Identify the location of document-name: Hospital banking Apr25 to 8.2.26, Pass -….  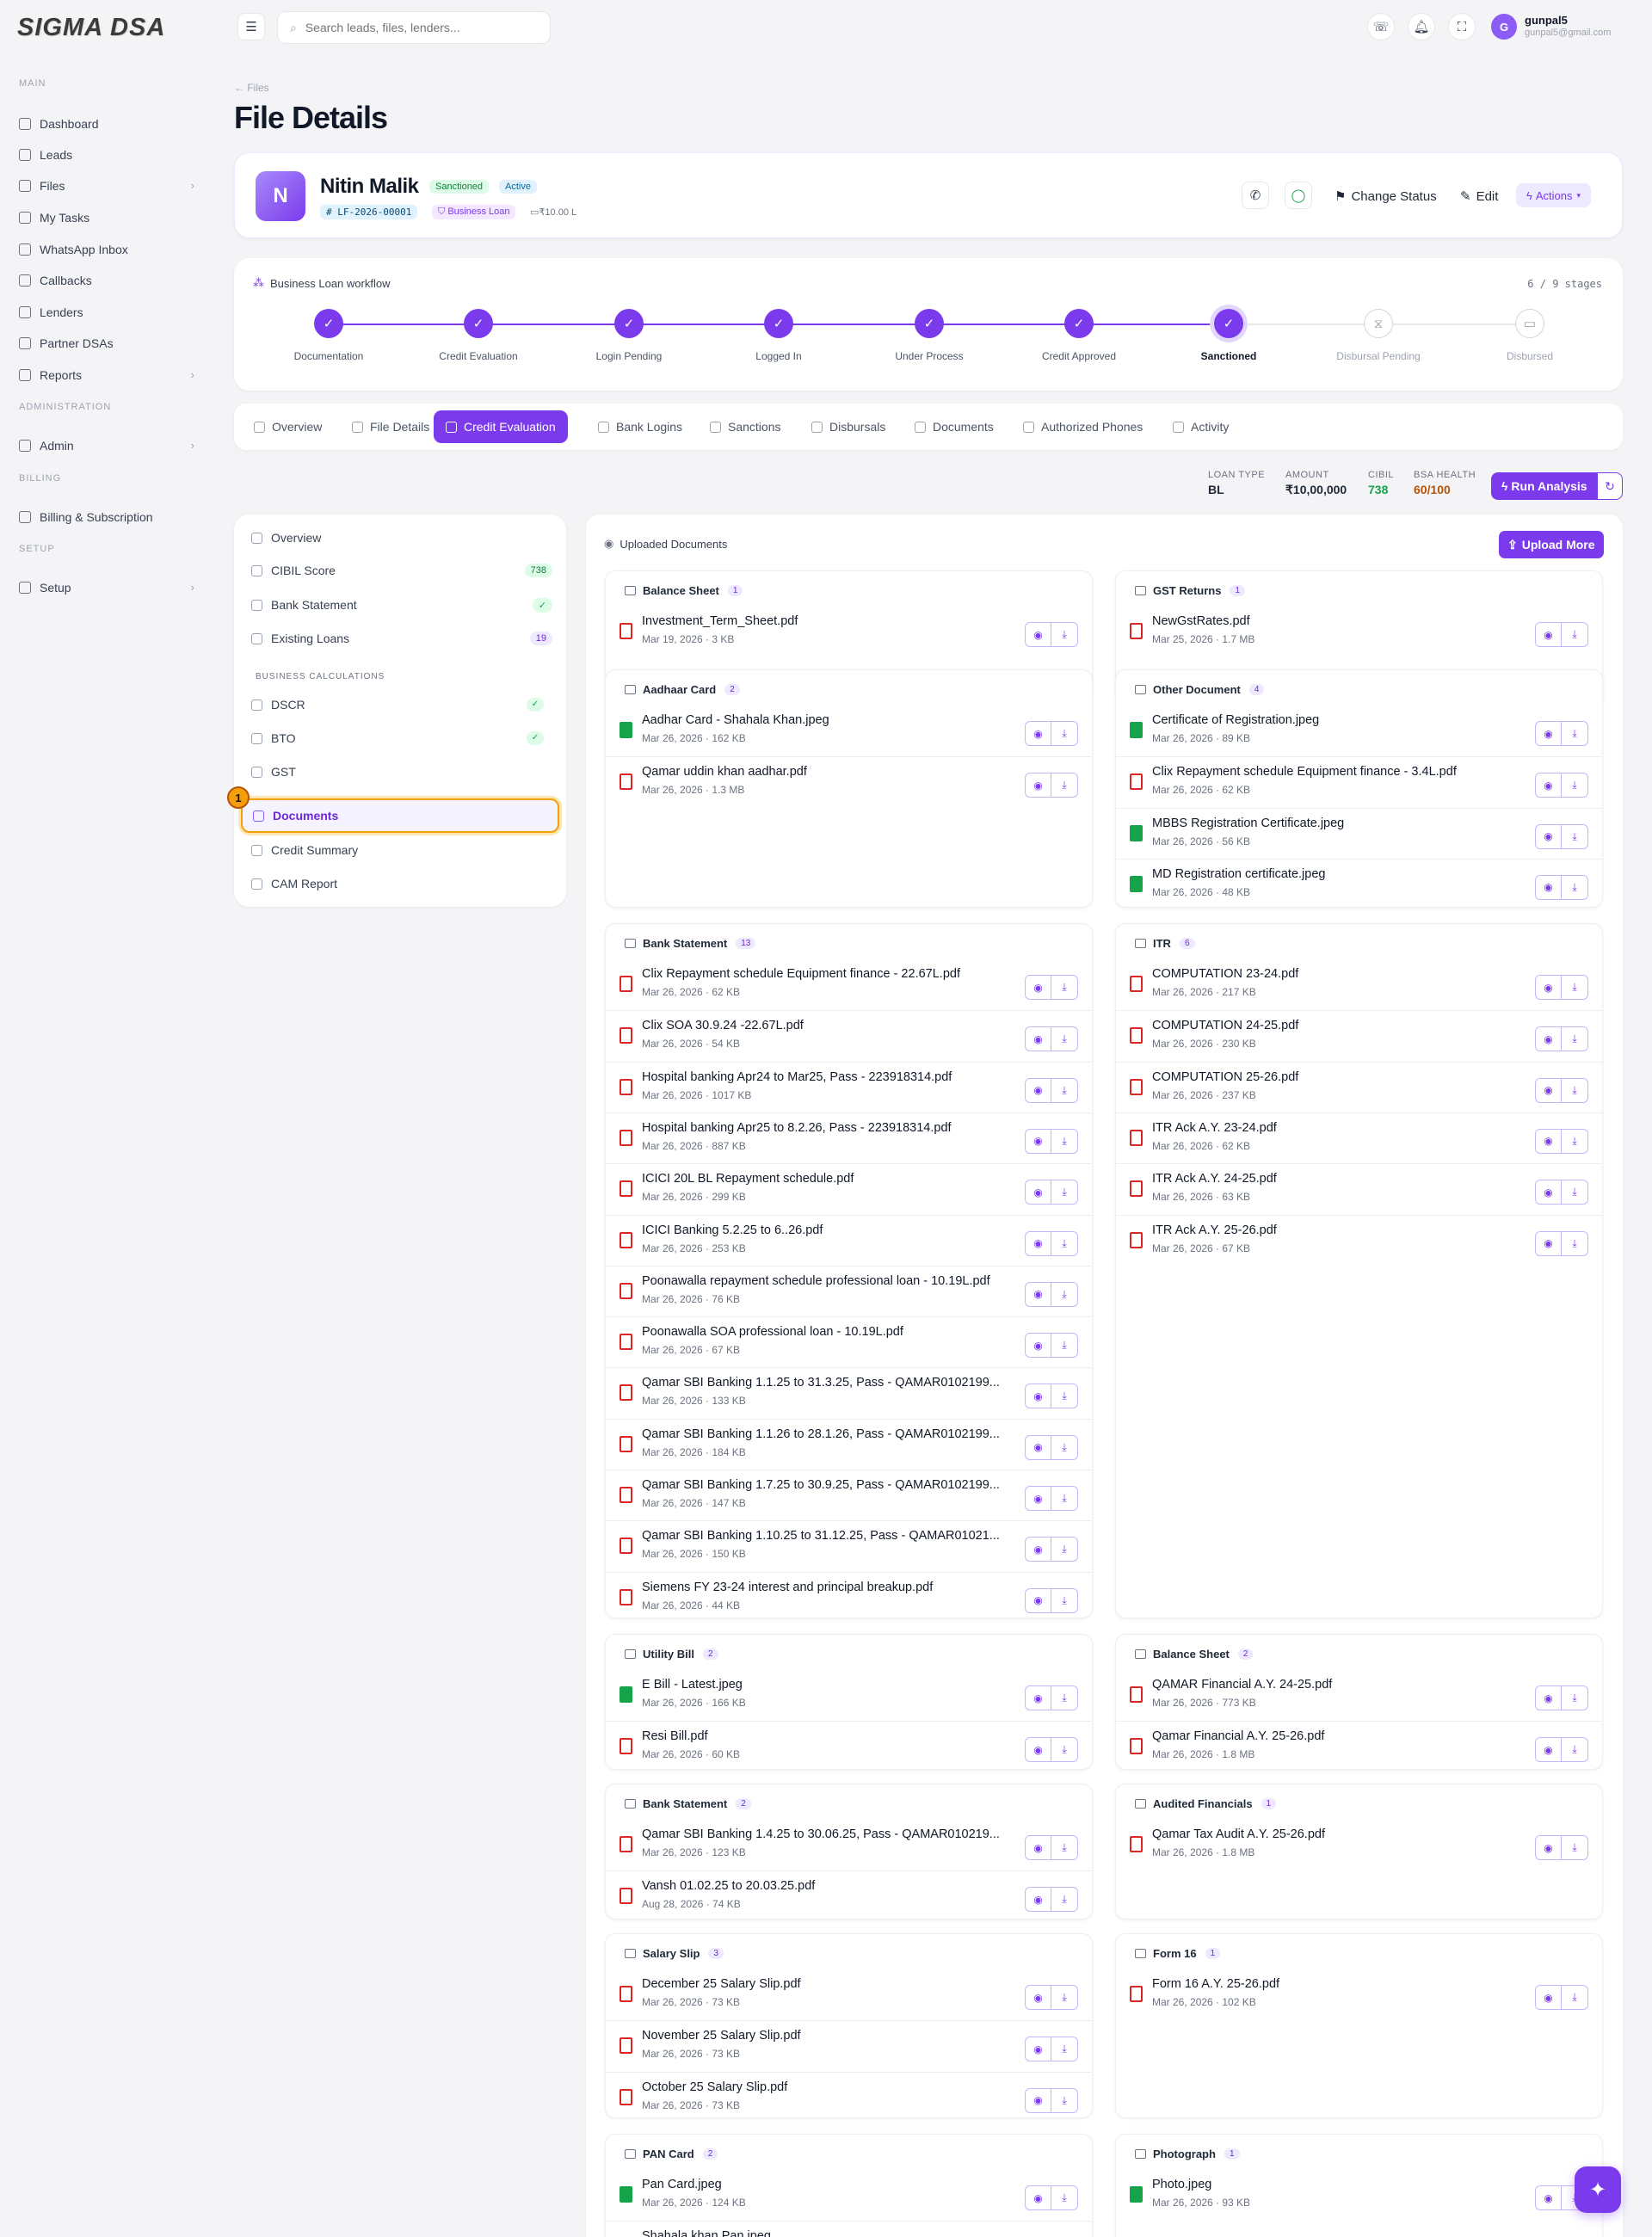
(829, 1128).